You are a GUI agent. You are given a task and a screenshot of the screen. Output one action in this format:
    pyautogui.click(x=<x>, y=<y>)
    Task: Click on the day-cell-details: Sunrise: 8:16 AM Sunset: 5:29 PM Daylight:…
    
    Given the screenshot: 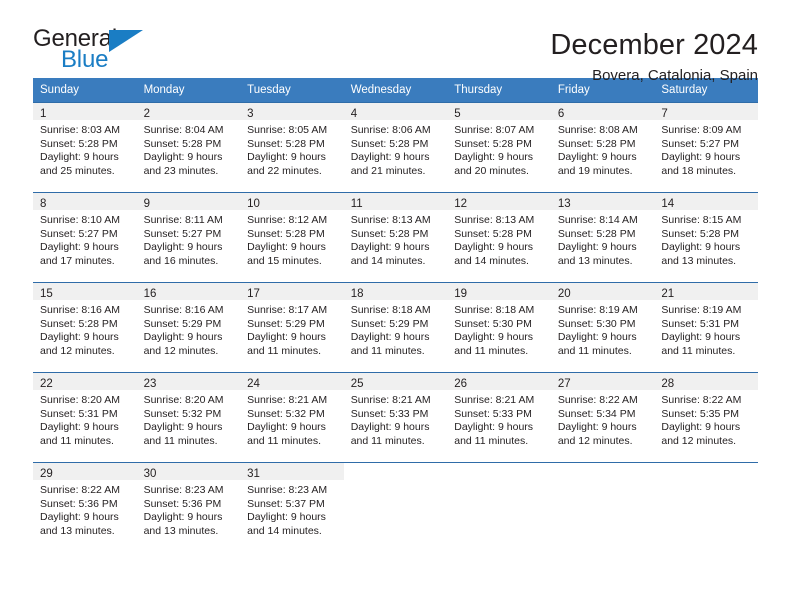 What is the action you would take?
    pyautogui.click(x=189, y=329)
    